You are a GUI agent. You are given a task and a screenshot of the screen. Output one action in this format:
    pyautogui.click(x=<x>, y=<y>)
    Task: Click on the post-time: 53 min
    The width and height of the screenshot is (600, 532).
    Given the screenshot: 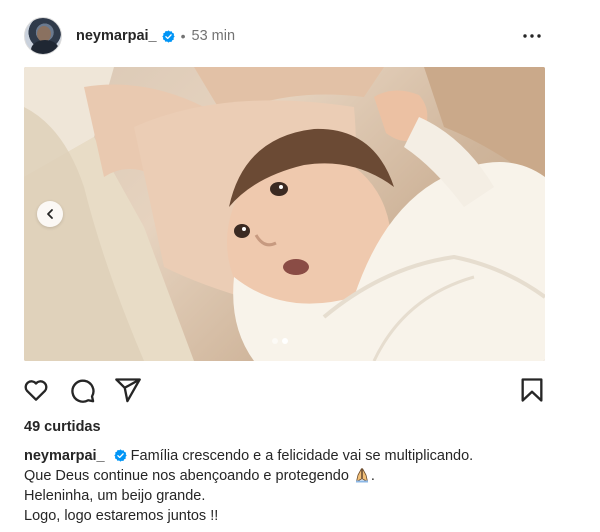 What is the action you would take?
    pyautogui.click(x=214, y=36)
    